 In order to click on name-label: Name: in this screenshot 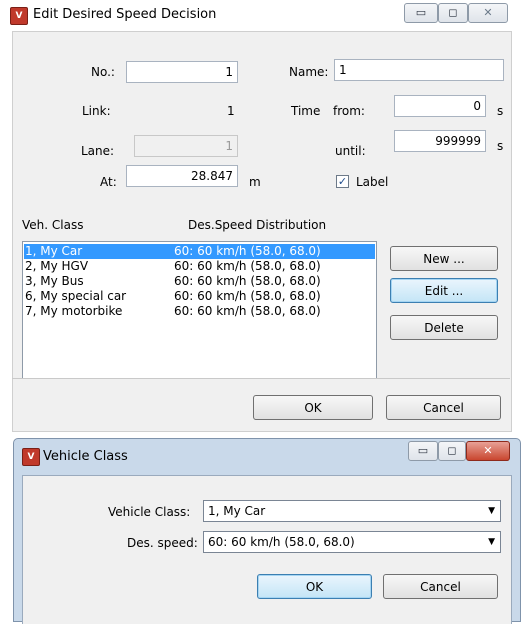, I will do `click(309, 72)`.